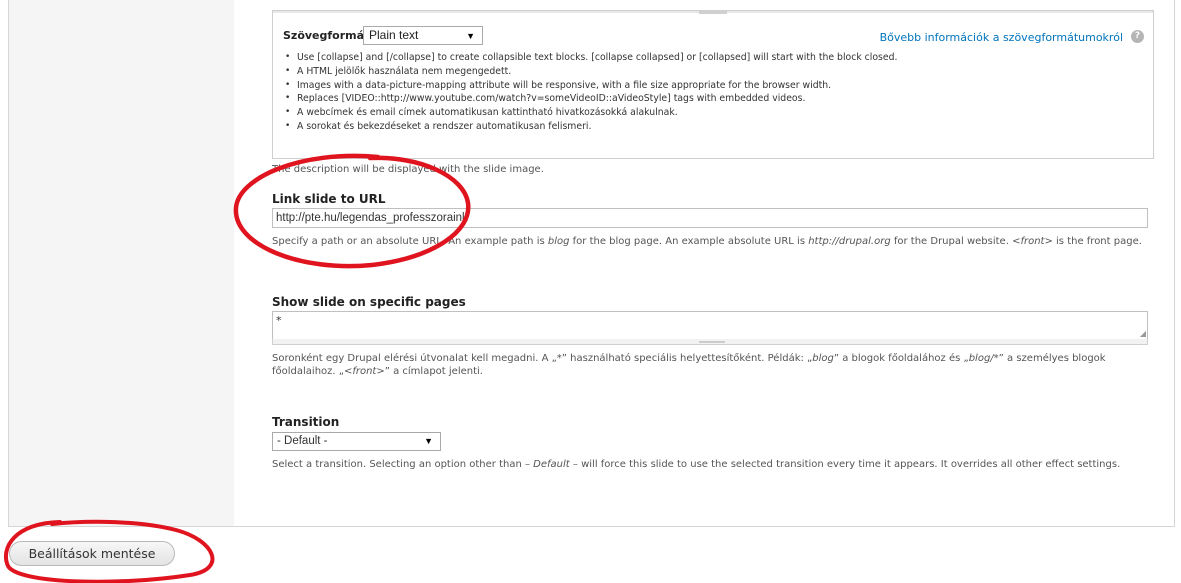 The width and height of the screenshot is (1181, 583). Describe the element at coordinates (369, 302) in the screenshot. I see `show-pages-label: Show slide on specific pages` at that location.